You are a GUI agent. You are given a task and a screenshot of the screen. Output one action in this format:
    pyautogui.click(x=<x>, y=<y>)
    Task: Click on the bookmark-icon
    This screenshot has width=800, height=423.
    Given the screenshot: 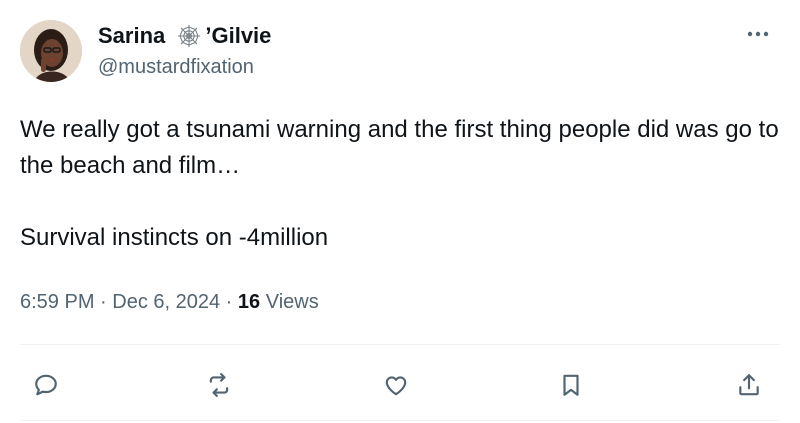 What is the action you would take?
    pyautogui.click(x=571, y=385)
    